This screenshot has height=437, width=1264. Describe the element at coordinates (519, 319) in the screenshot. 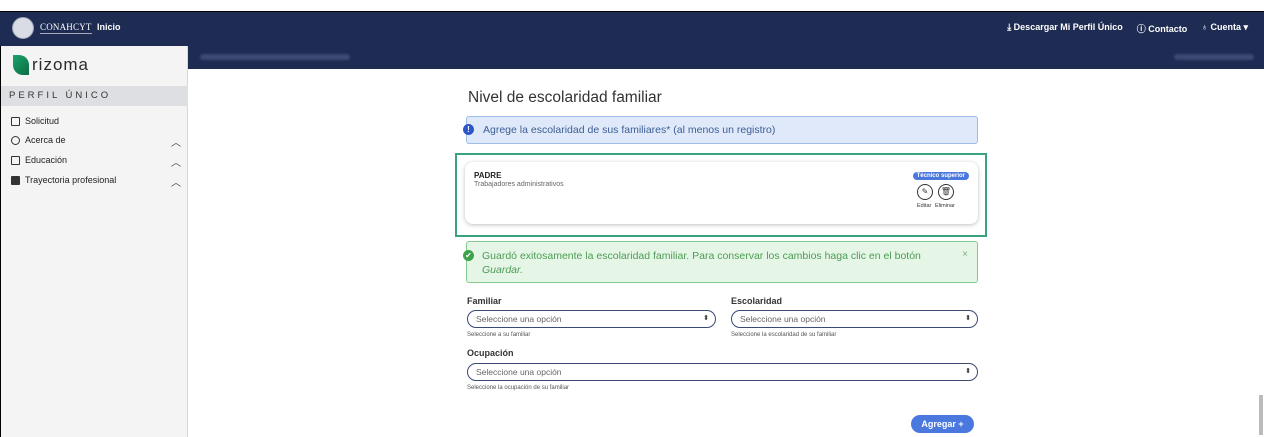

I see `familiar-select-value: Seleccione una opción` at that location.